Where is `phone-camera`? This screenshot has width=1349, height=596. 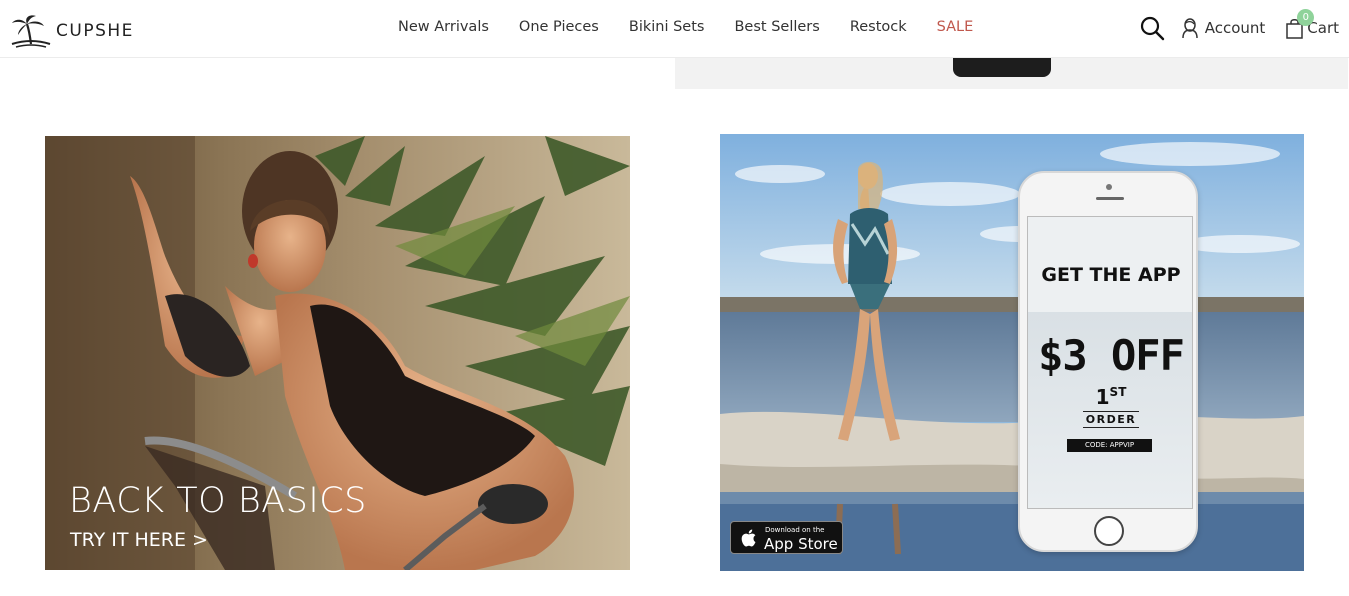 phone-camera is located at coordinates (1109, 187).